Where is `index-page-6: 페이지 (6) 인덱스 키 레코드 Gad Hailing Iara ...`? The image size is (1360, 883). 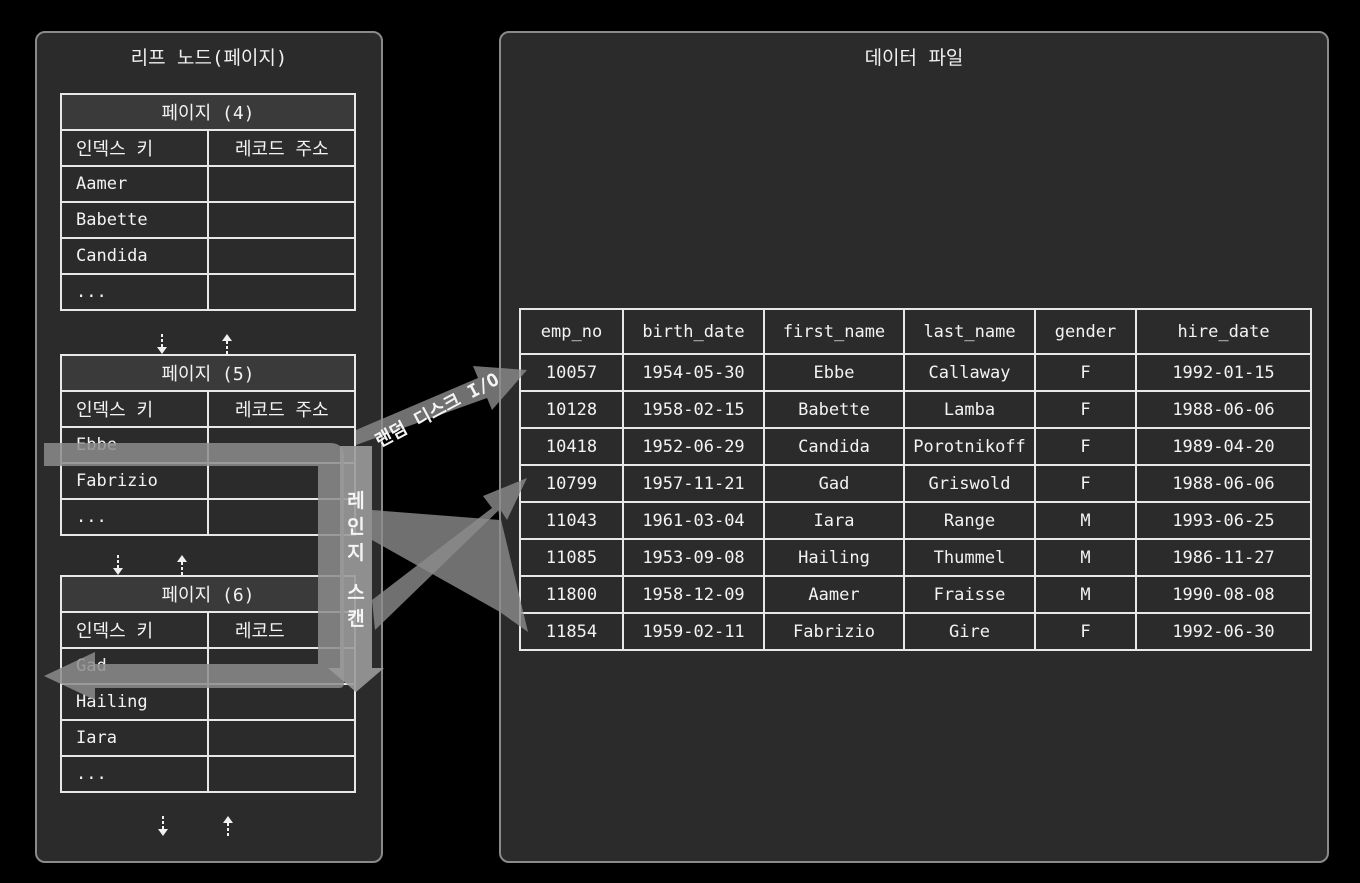
index-page-6: 페이지 (6) 인덱스 키 레코드 Gad Hailing Iara ... is located at coordinates (208, 684).